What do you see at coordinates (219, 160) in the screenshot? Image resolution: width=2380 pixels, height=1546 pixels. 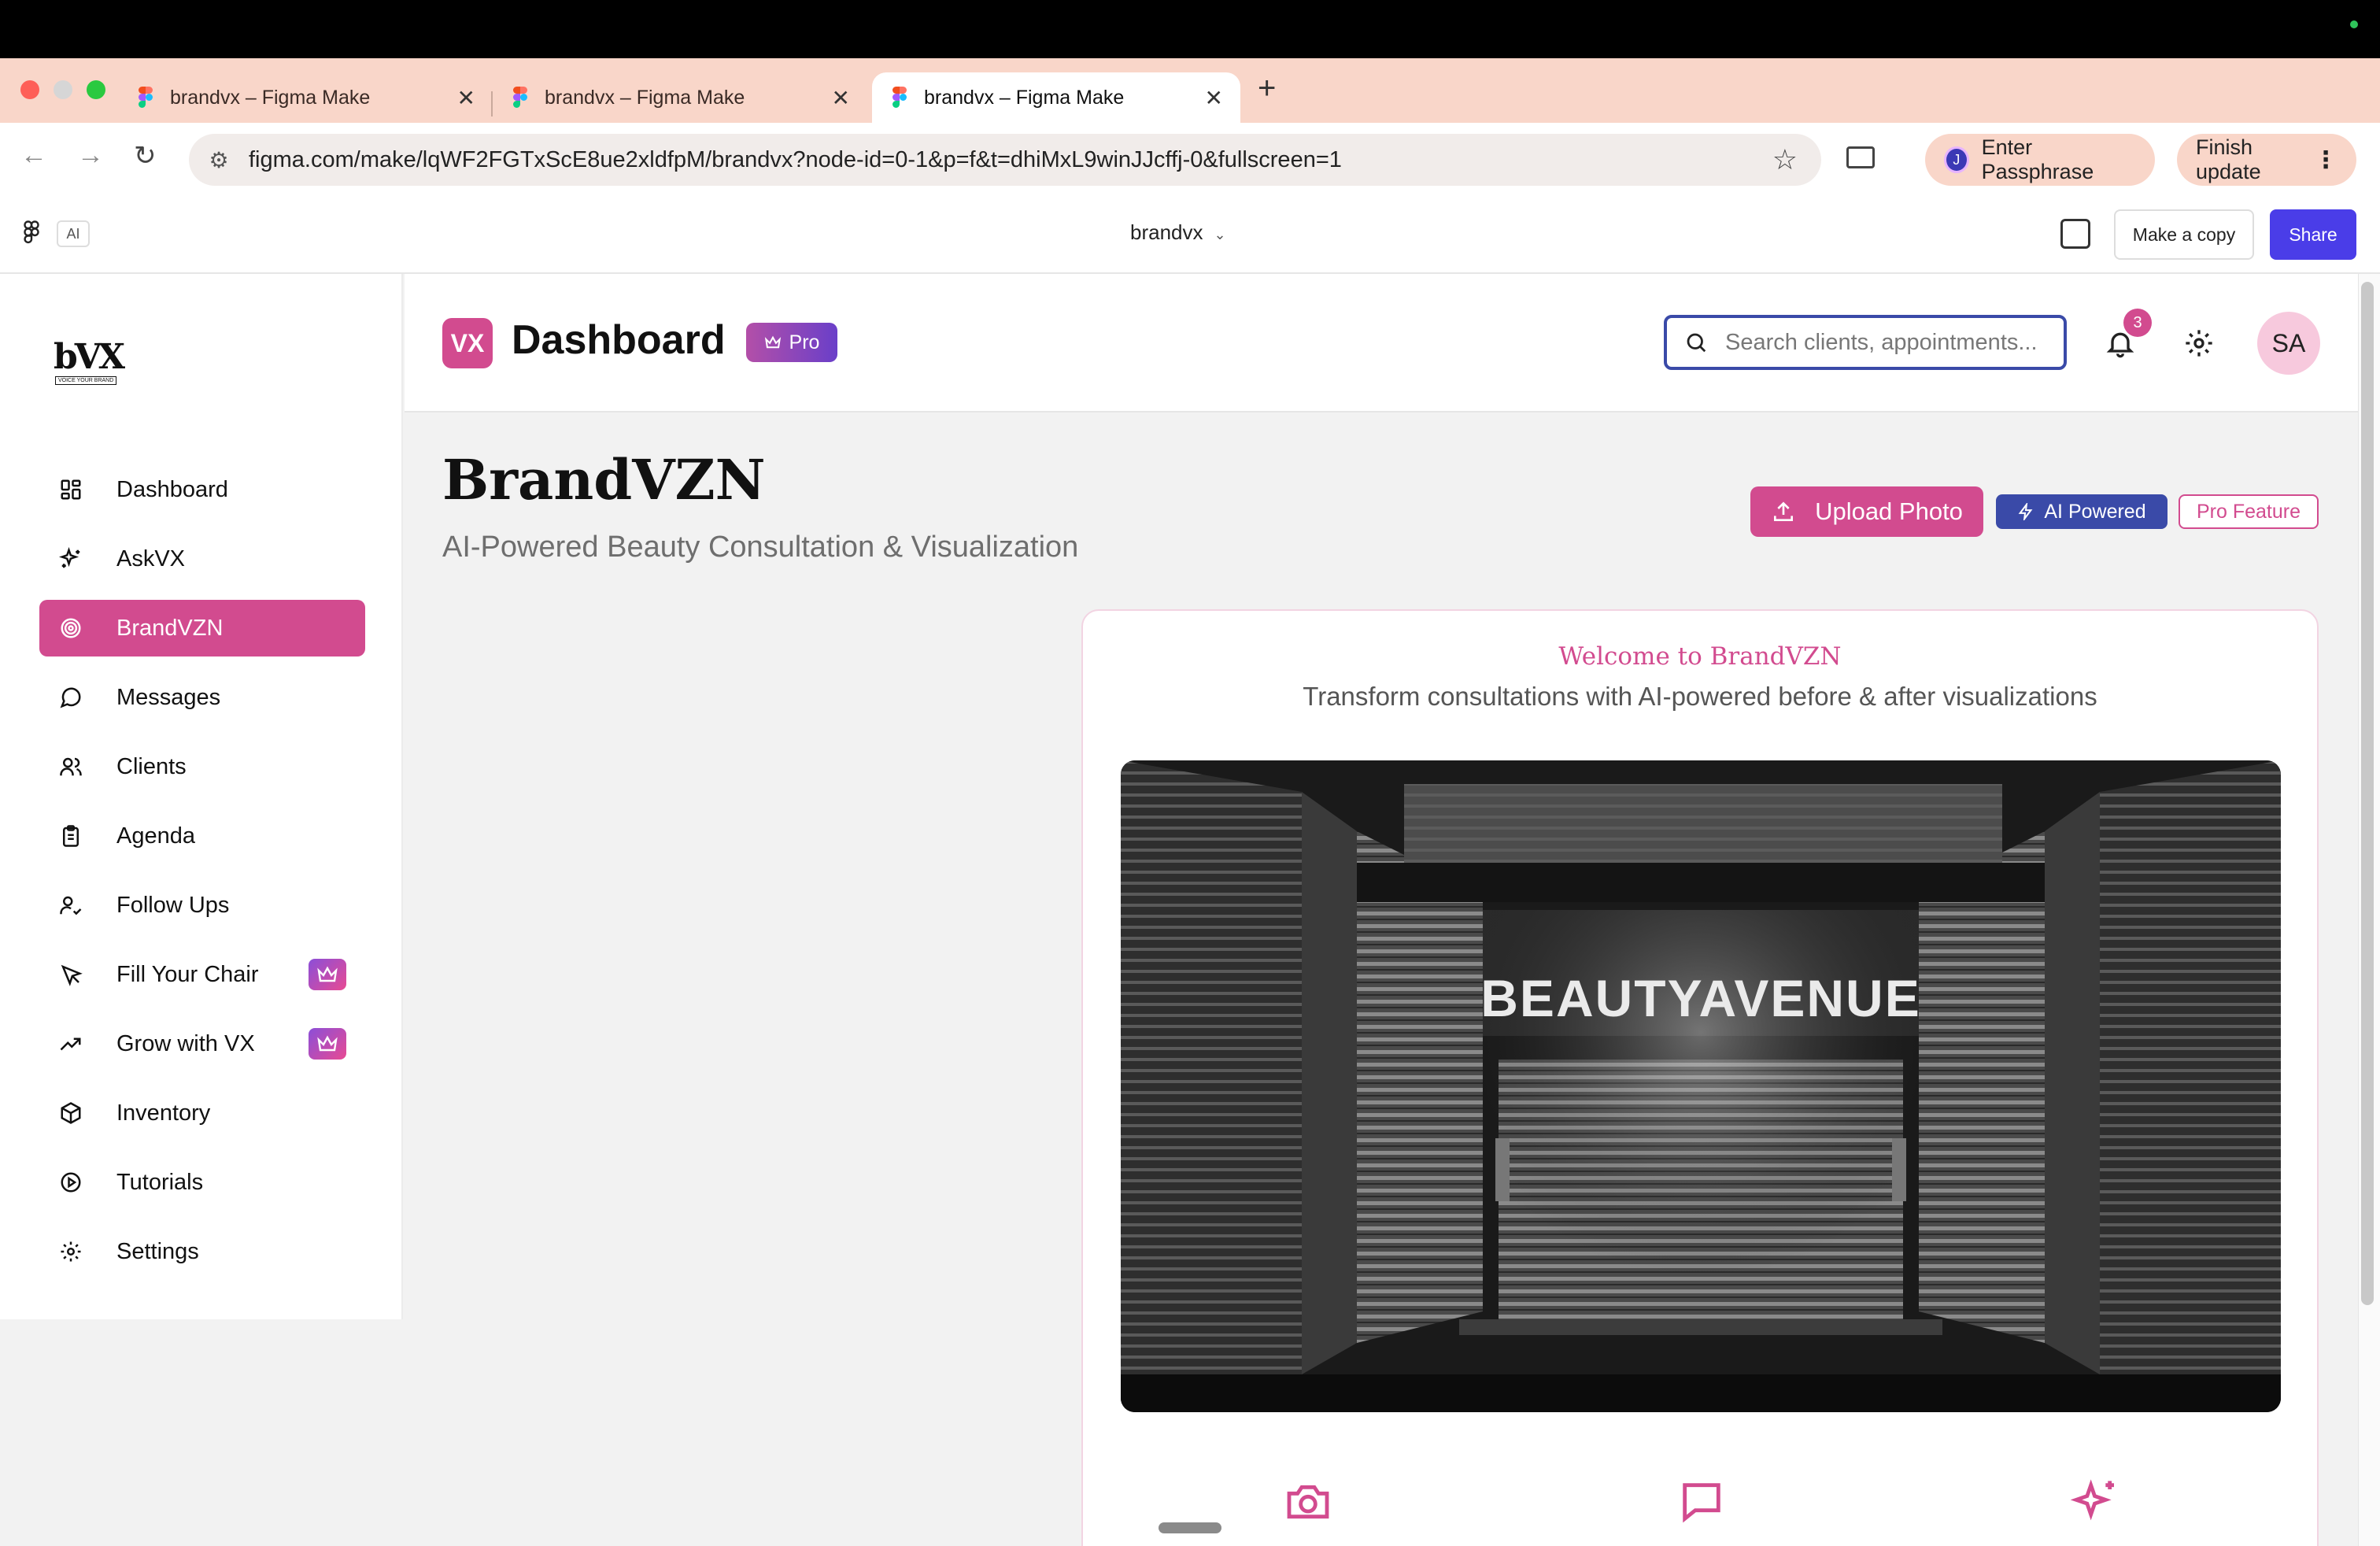 I see `site-settings-icon: ⚙` at bounding box center [219, 160].